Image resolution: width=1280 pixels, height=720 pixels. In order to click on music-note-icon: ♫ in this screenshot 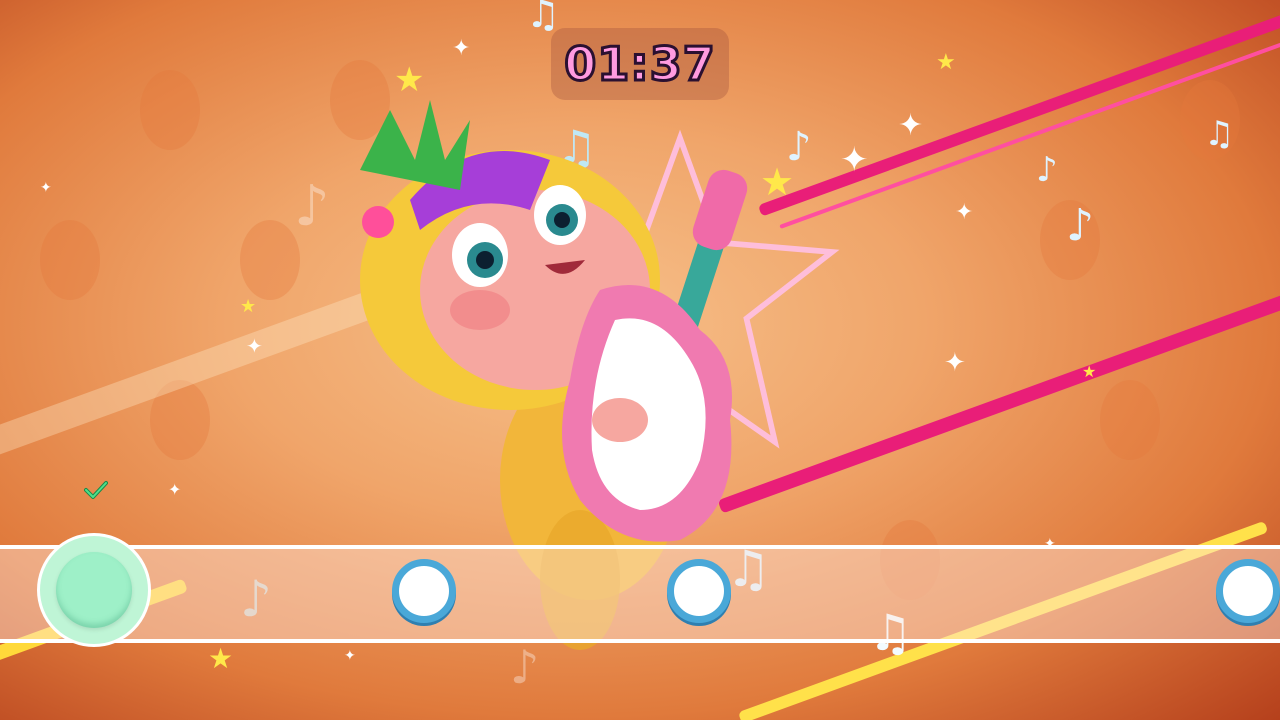, I will do `click(1219, 134)`.